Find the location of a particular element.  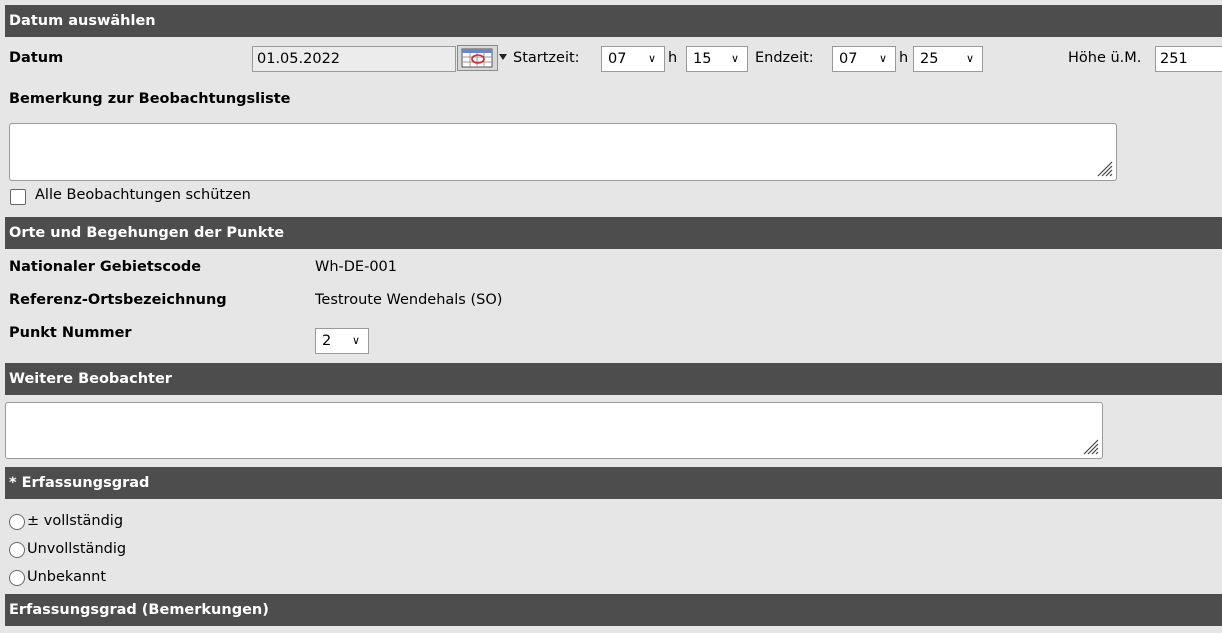

end-min-value: 25 is located at coordinates (929, 59).